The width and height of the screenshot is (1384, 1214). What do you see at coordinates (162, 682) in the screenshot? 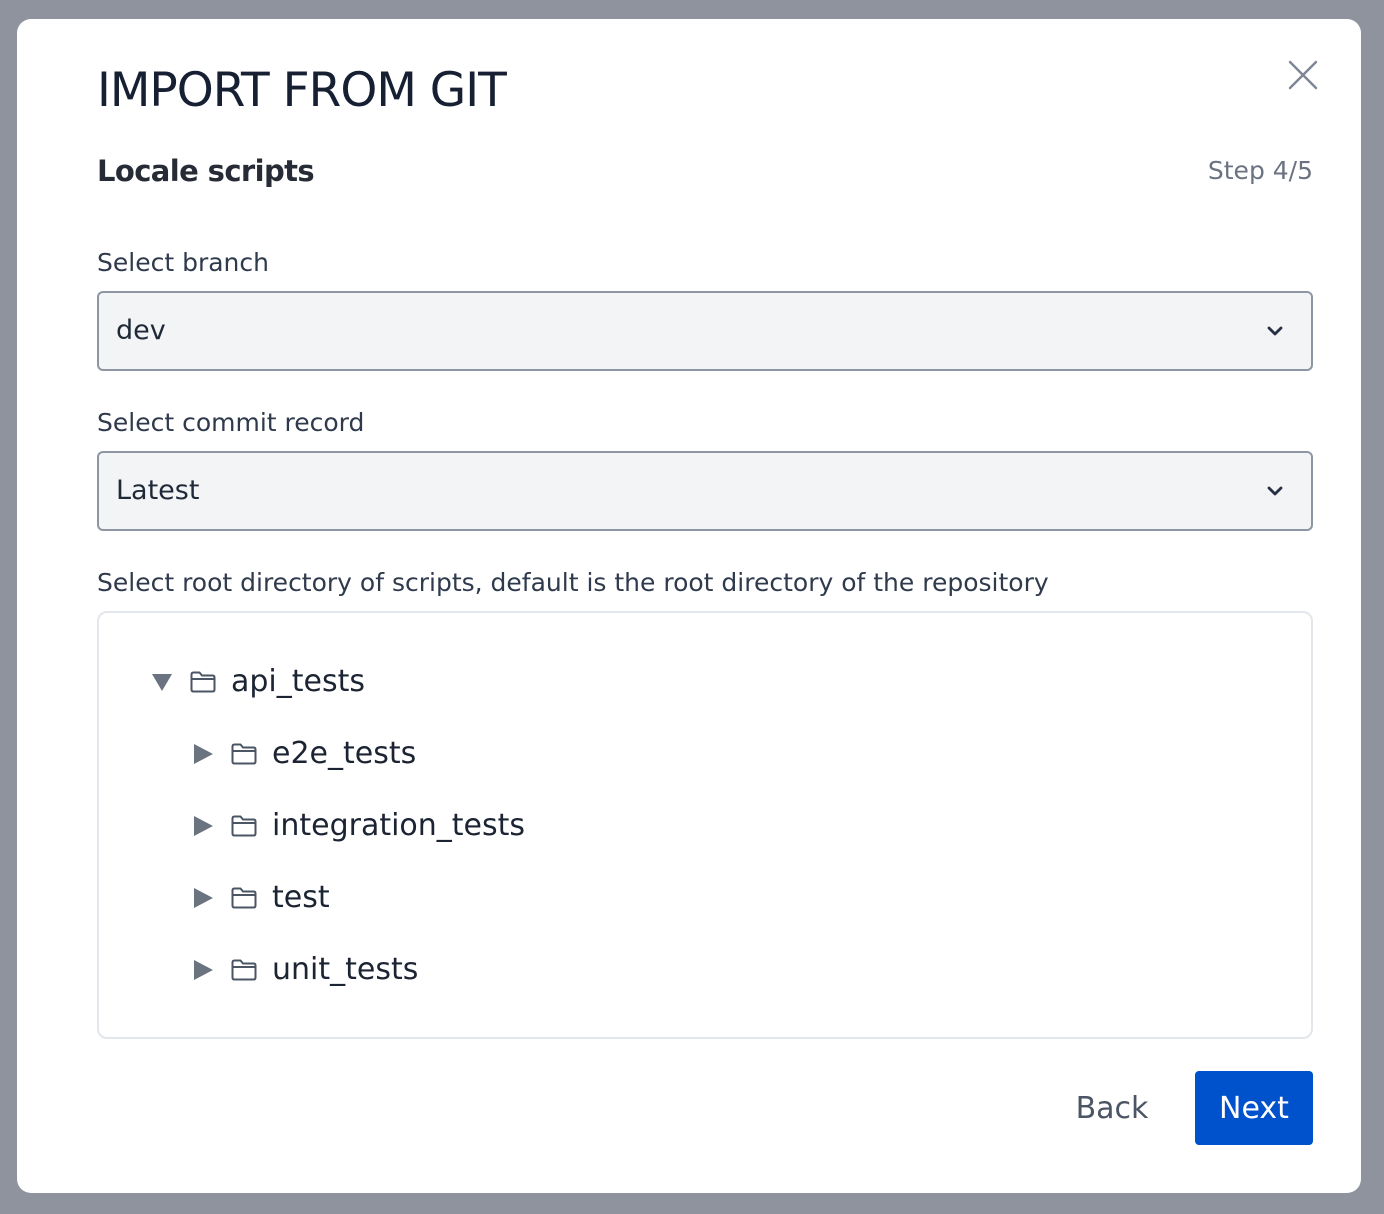
I see `caret-down-icon` at bounding box center [162, 682].